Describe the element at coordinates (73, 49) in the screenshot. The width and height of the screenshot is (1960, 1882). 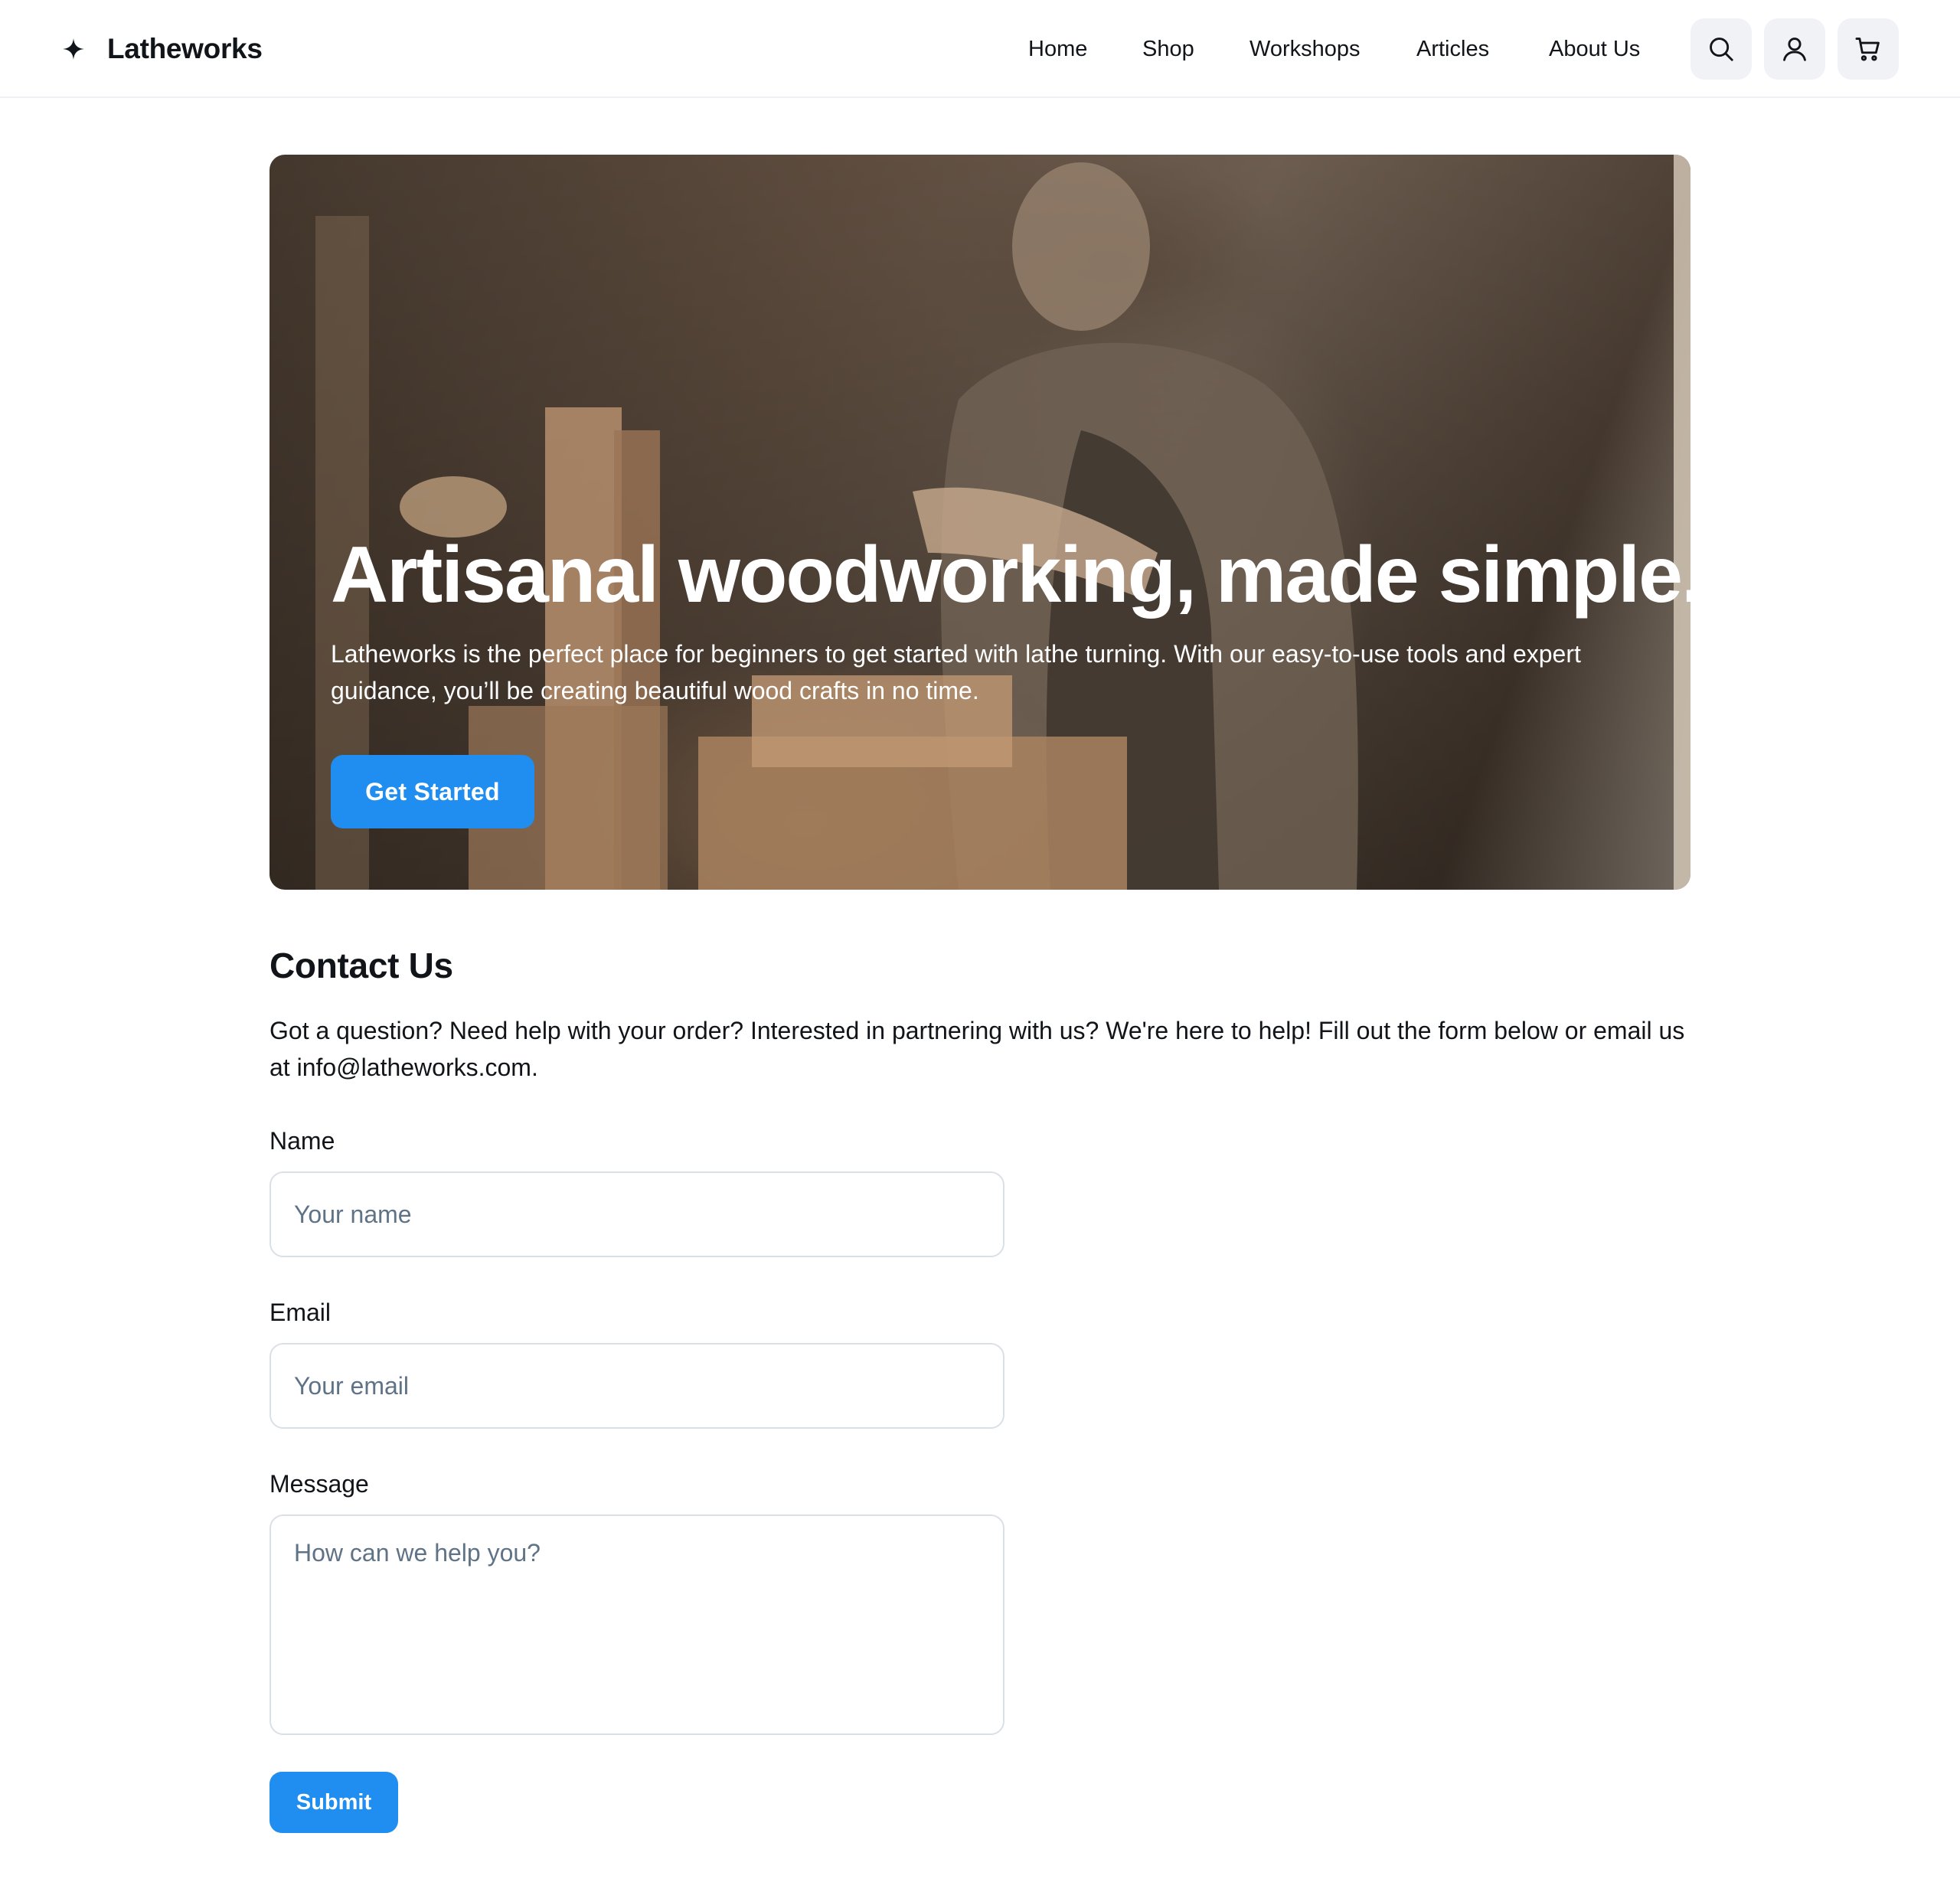
I see `sparkle-logo-icon` at that location.